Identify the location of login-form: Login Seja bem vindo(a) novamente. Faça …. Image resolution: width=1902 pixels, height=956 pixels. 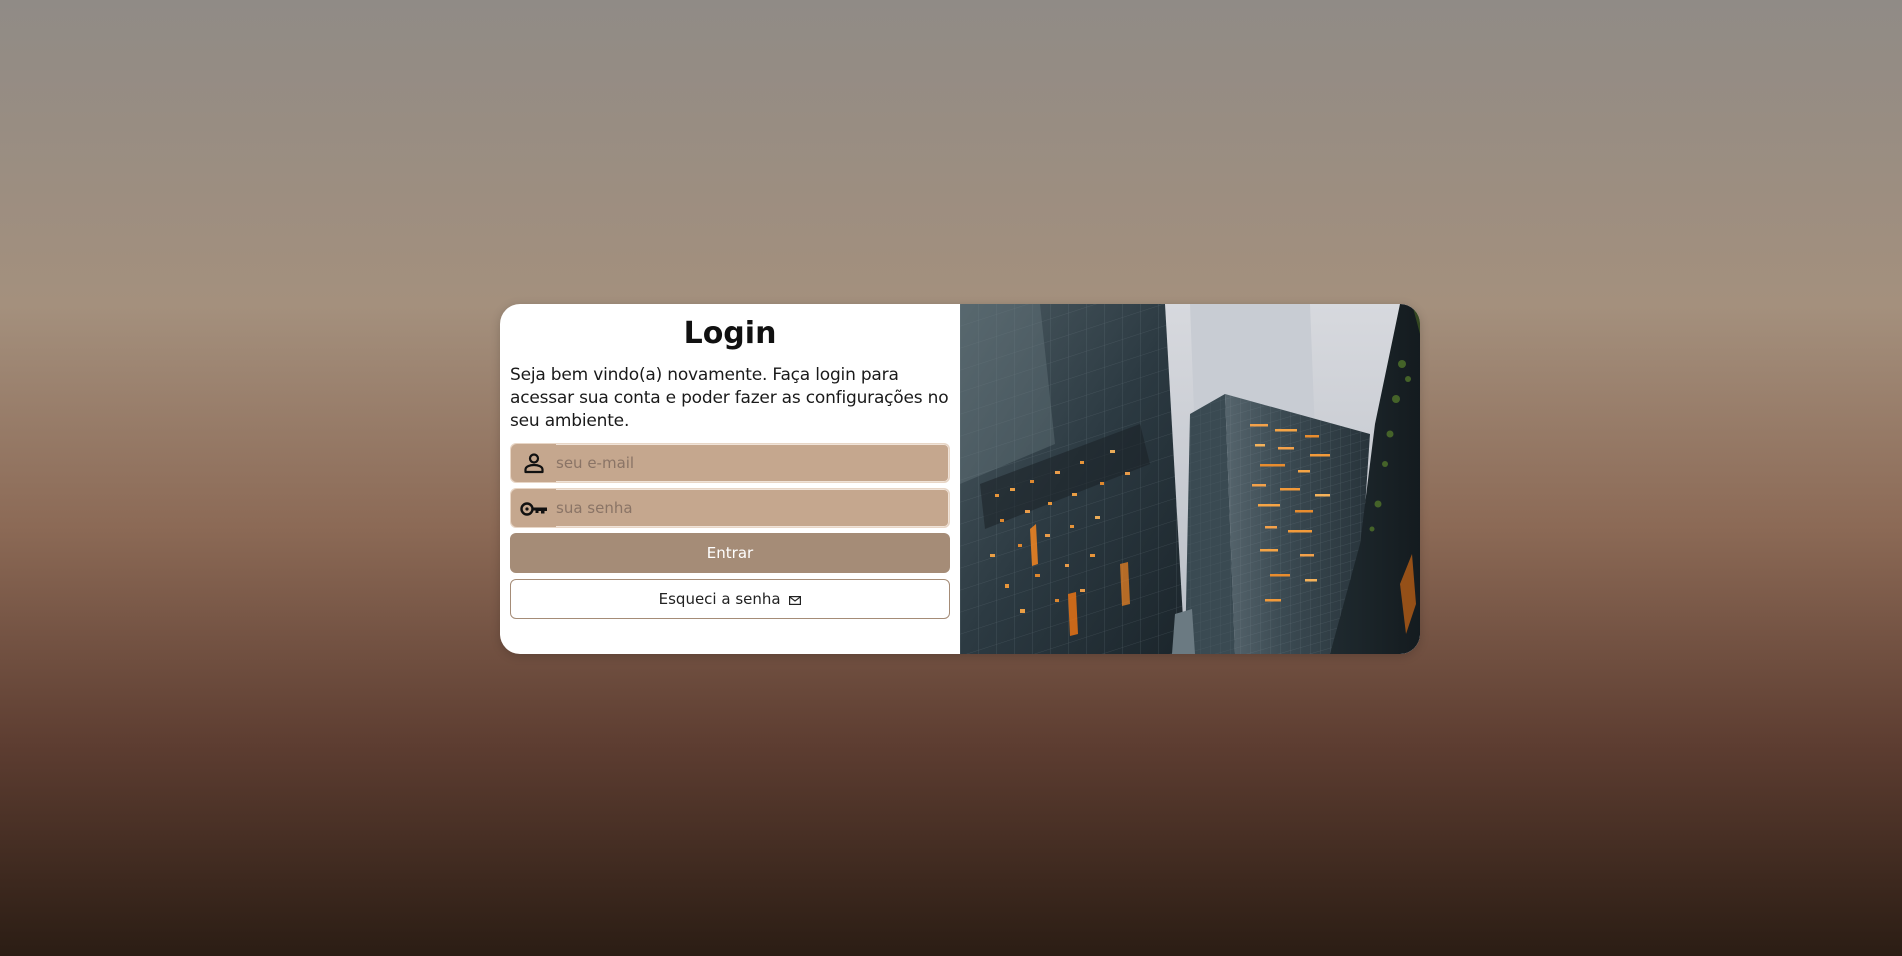
(730, 479).